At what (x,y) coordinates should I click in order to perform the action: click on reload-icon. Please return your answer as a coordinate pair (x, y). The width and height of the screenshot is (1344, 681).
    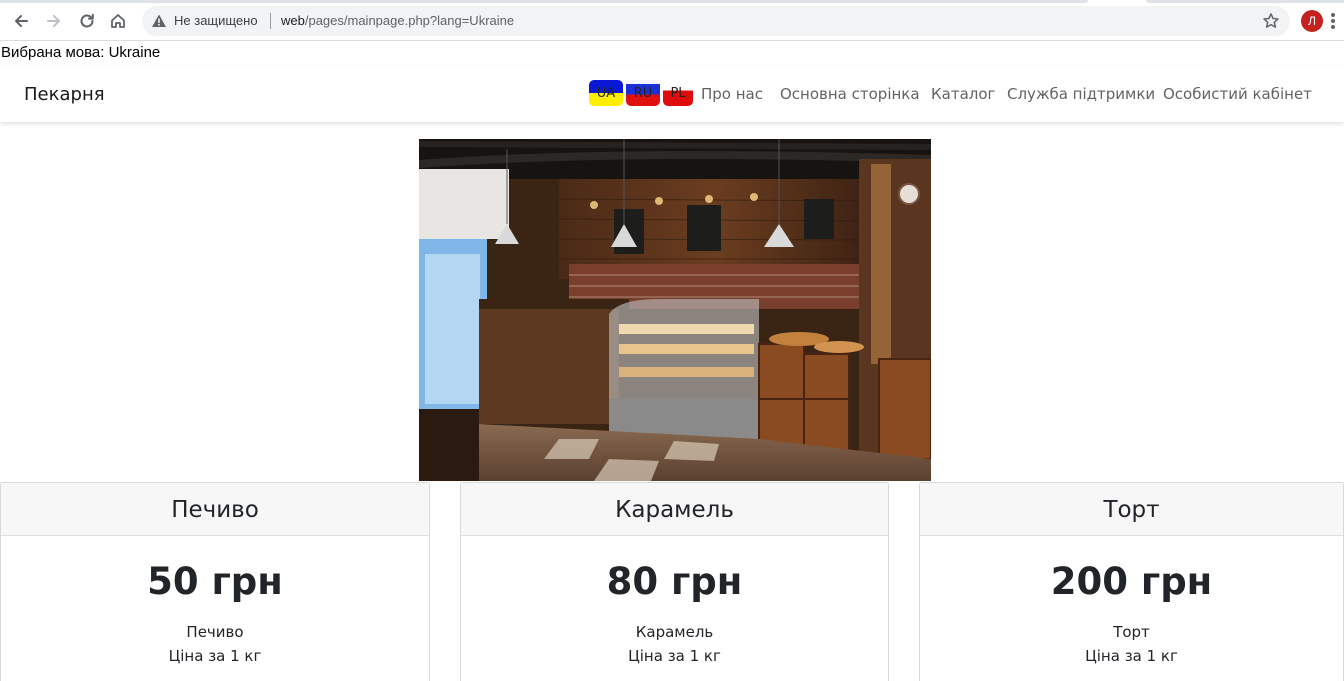
    Looking at the image, I should click on (87, 21).